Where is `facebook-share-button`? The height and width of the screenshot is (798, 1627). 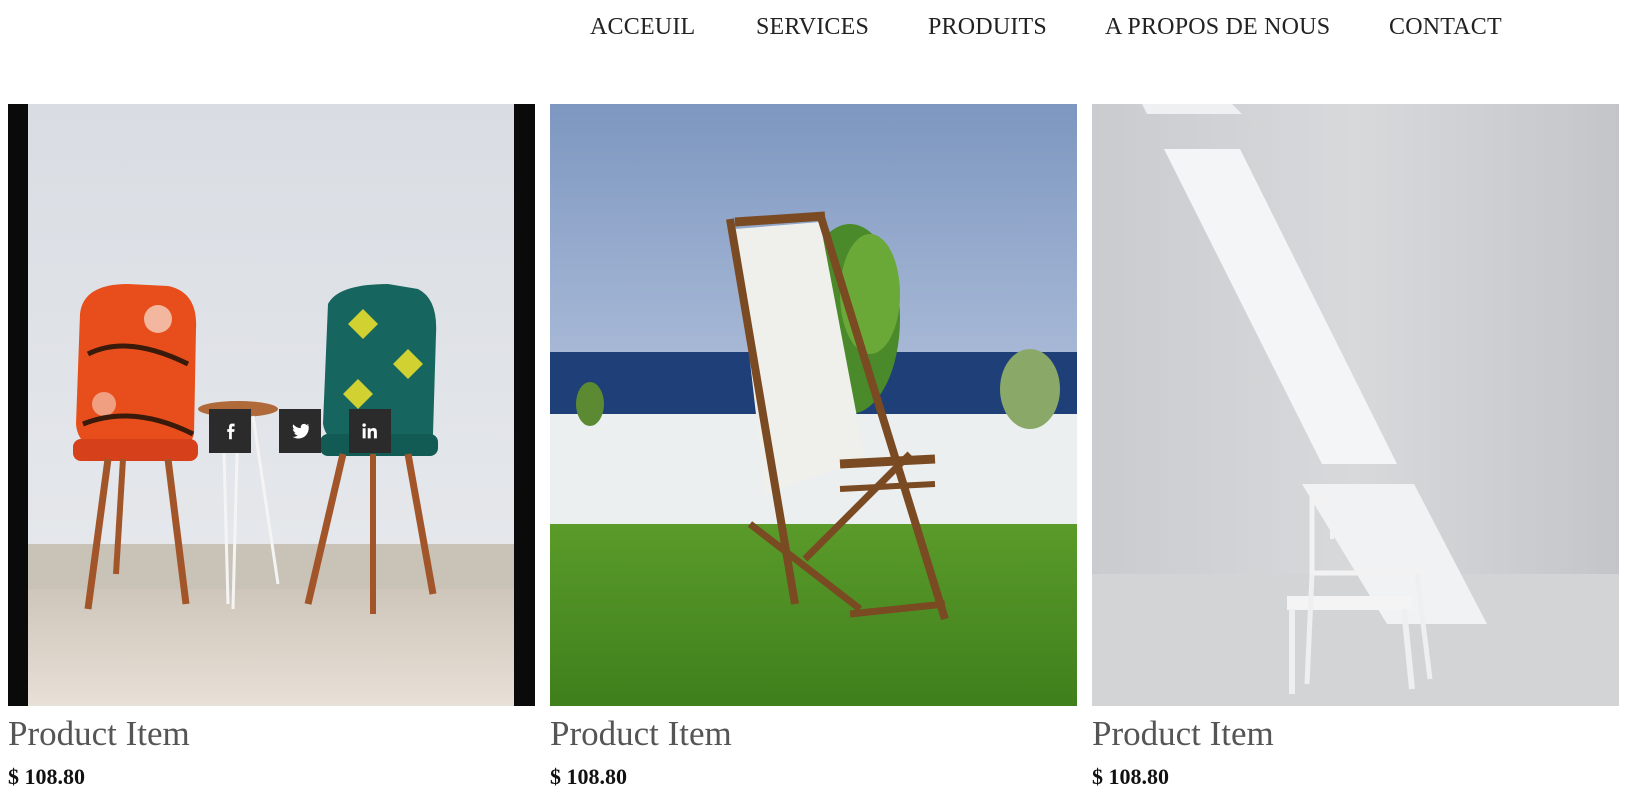
facebook-share-button is located at coordinates (230, 431).